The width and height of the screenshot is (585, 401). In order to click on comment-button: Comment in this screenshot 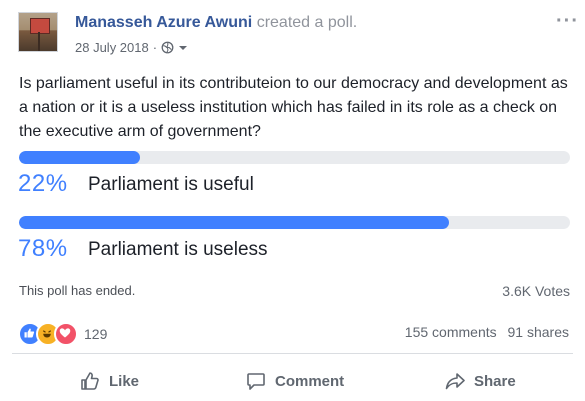, I will do `click(295, 381)`.